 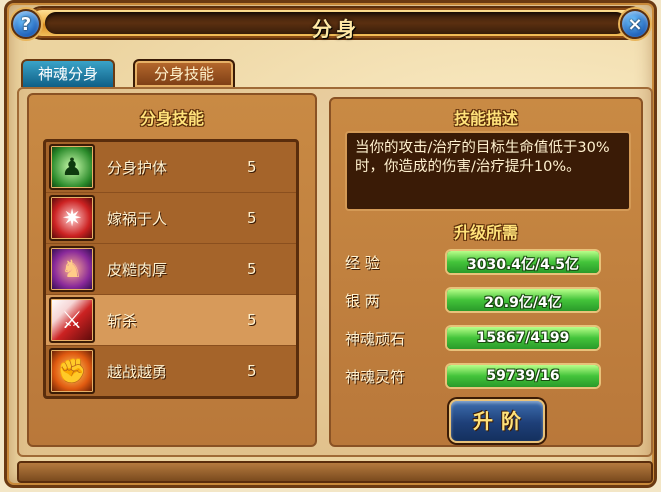 I want to click on tab-clone-soul: 神魂分身, so click(x=68, y=73).